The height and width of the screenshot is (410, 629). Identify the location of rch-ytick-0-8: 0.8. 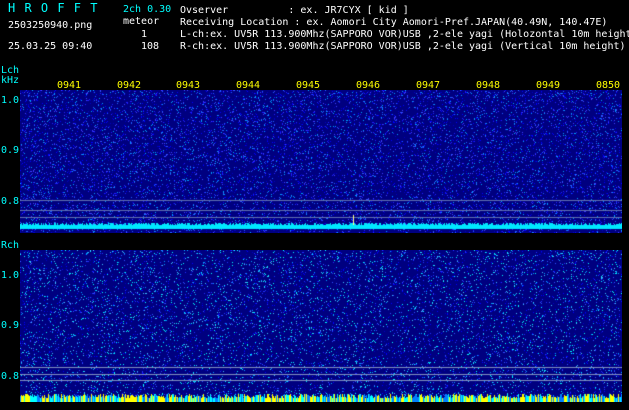
(10, 376).